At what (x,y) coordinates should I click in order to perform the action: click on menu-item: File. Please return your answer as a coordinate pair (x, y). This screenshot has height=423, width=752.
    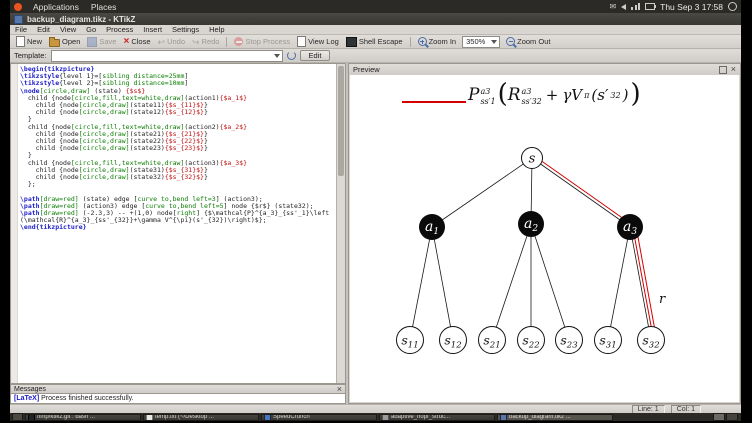
    Looking at the image, I should click on (21, 29).